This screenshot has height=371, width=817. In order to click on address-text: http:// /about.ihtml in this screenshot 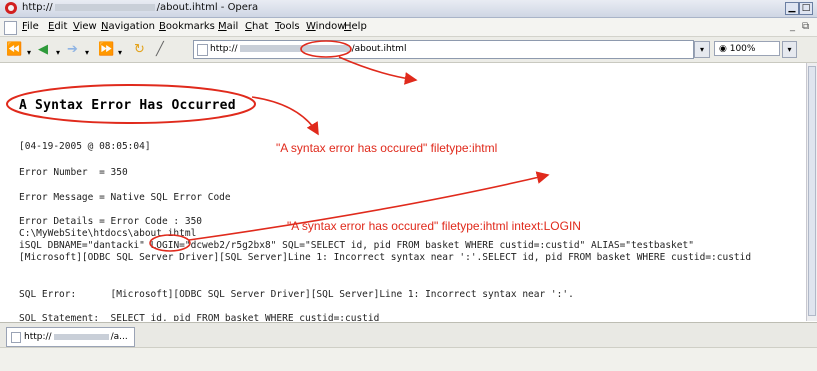, I will do `click(308, 49)`.